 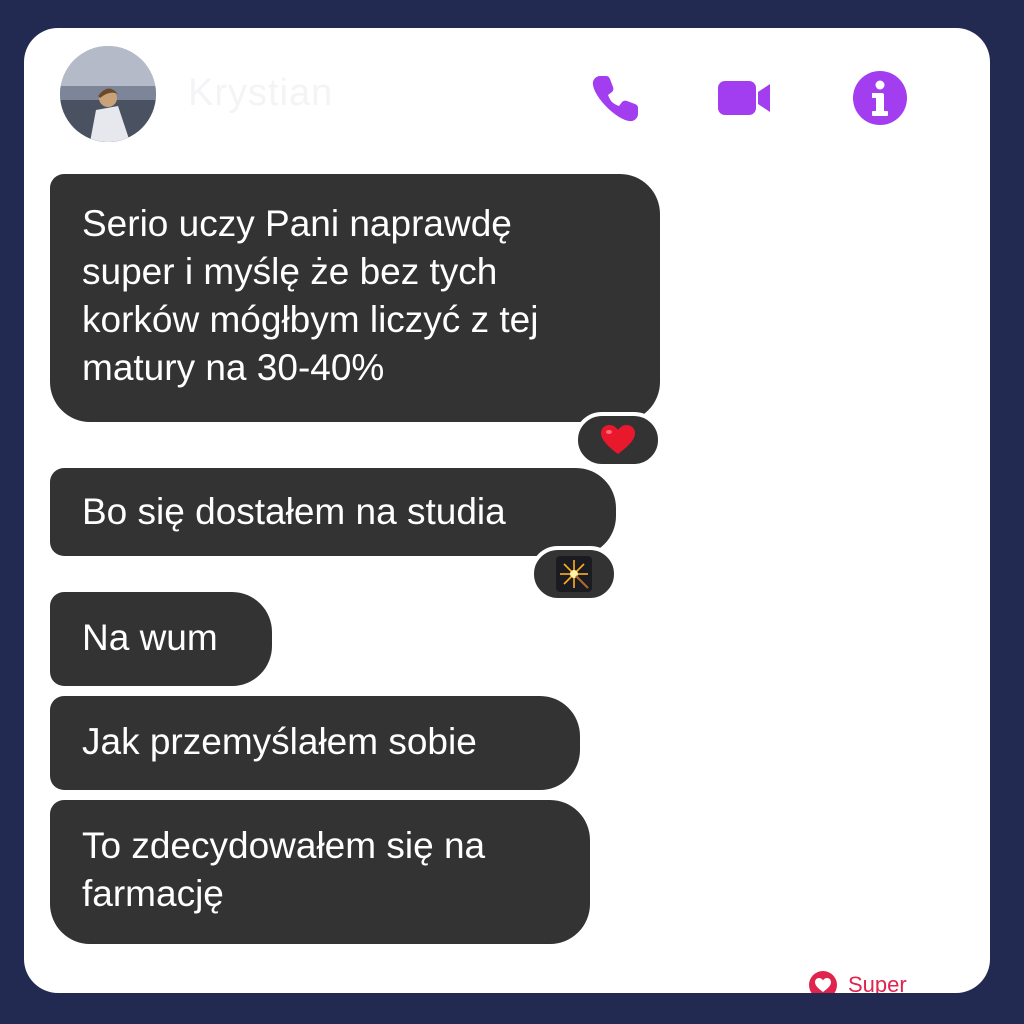 I want to click on info-icon, so click(x=880, y=98).